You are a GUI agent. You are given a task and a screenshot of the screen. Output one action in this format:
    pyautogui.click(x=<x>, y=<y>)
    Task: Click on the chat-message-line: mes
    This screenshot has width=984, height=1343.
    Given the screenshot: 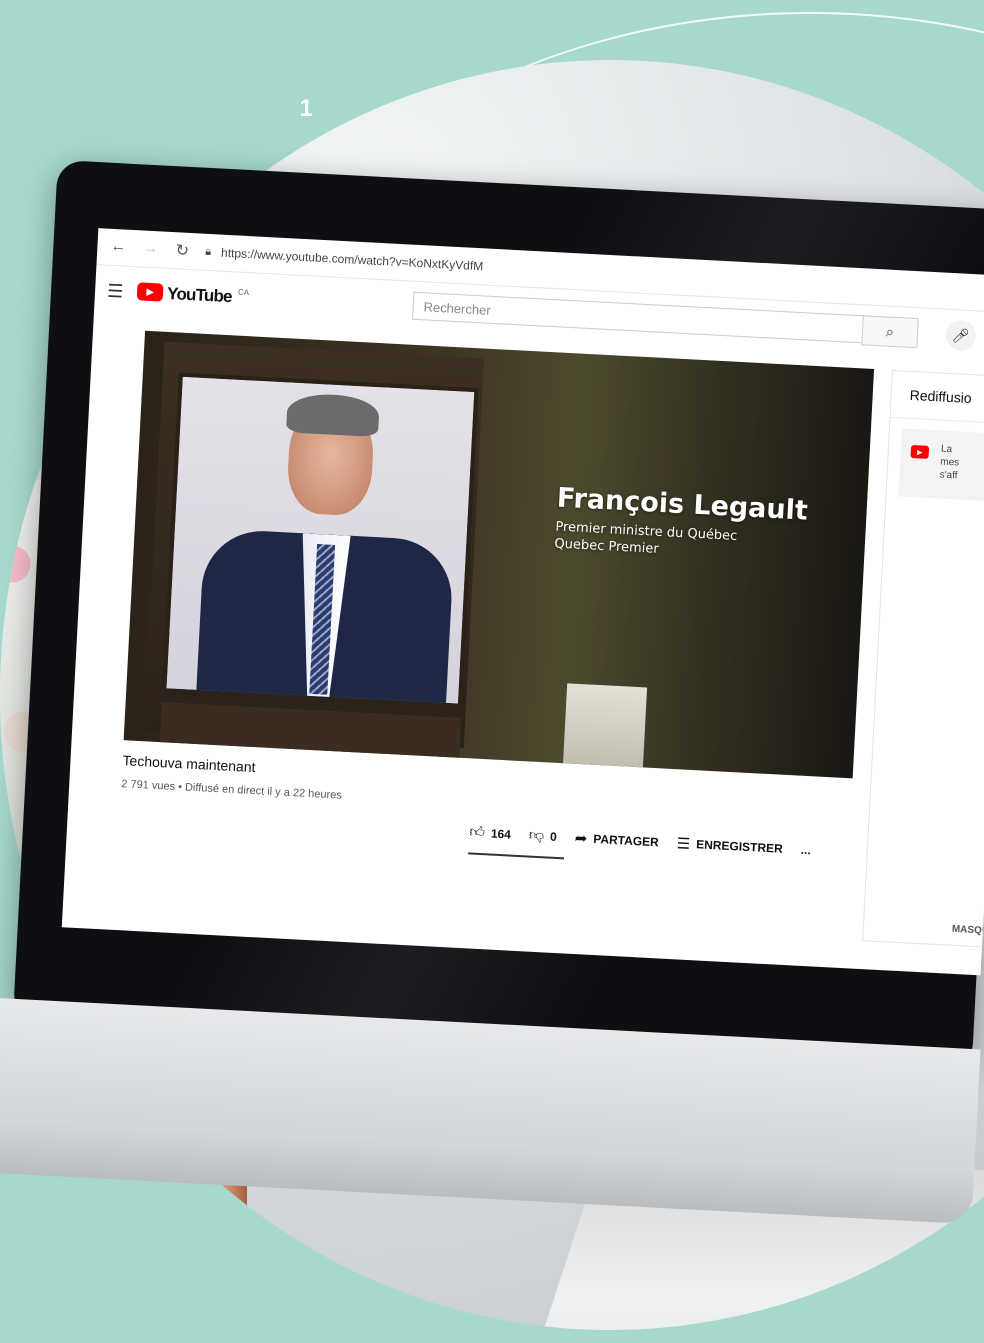 What is the action you would take?
    pyautogui.click(x=950, y=462)
    